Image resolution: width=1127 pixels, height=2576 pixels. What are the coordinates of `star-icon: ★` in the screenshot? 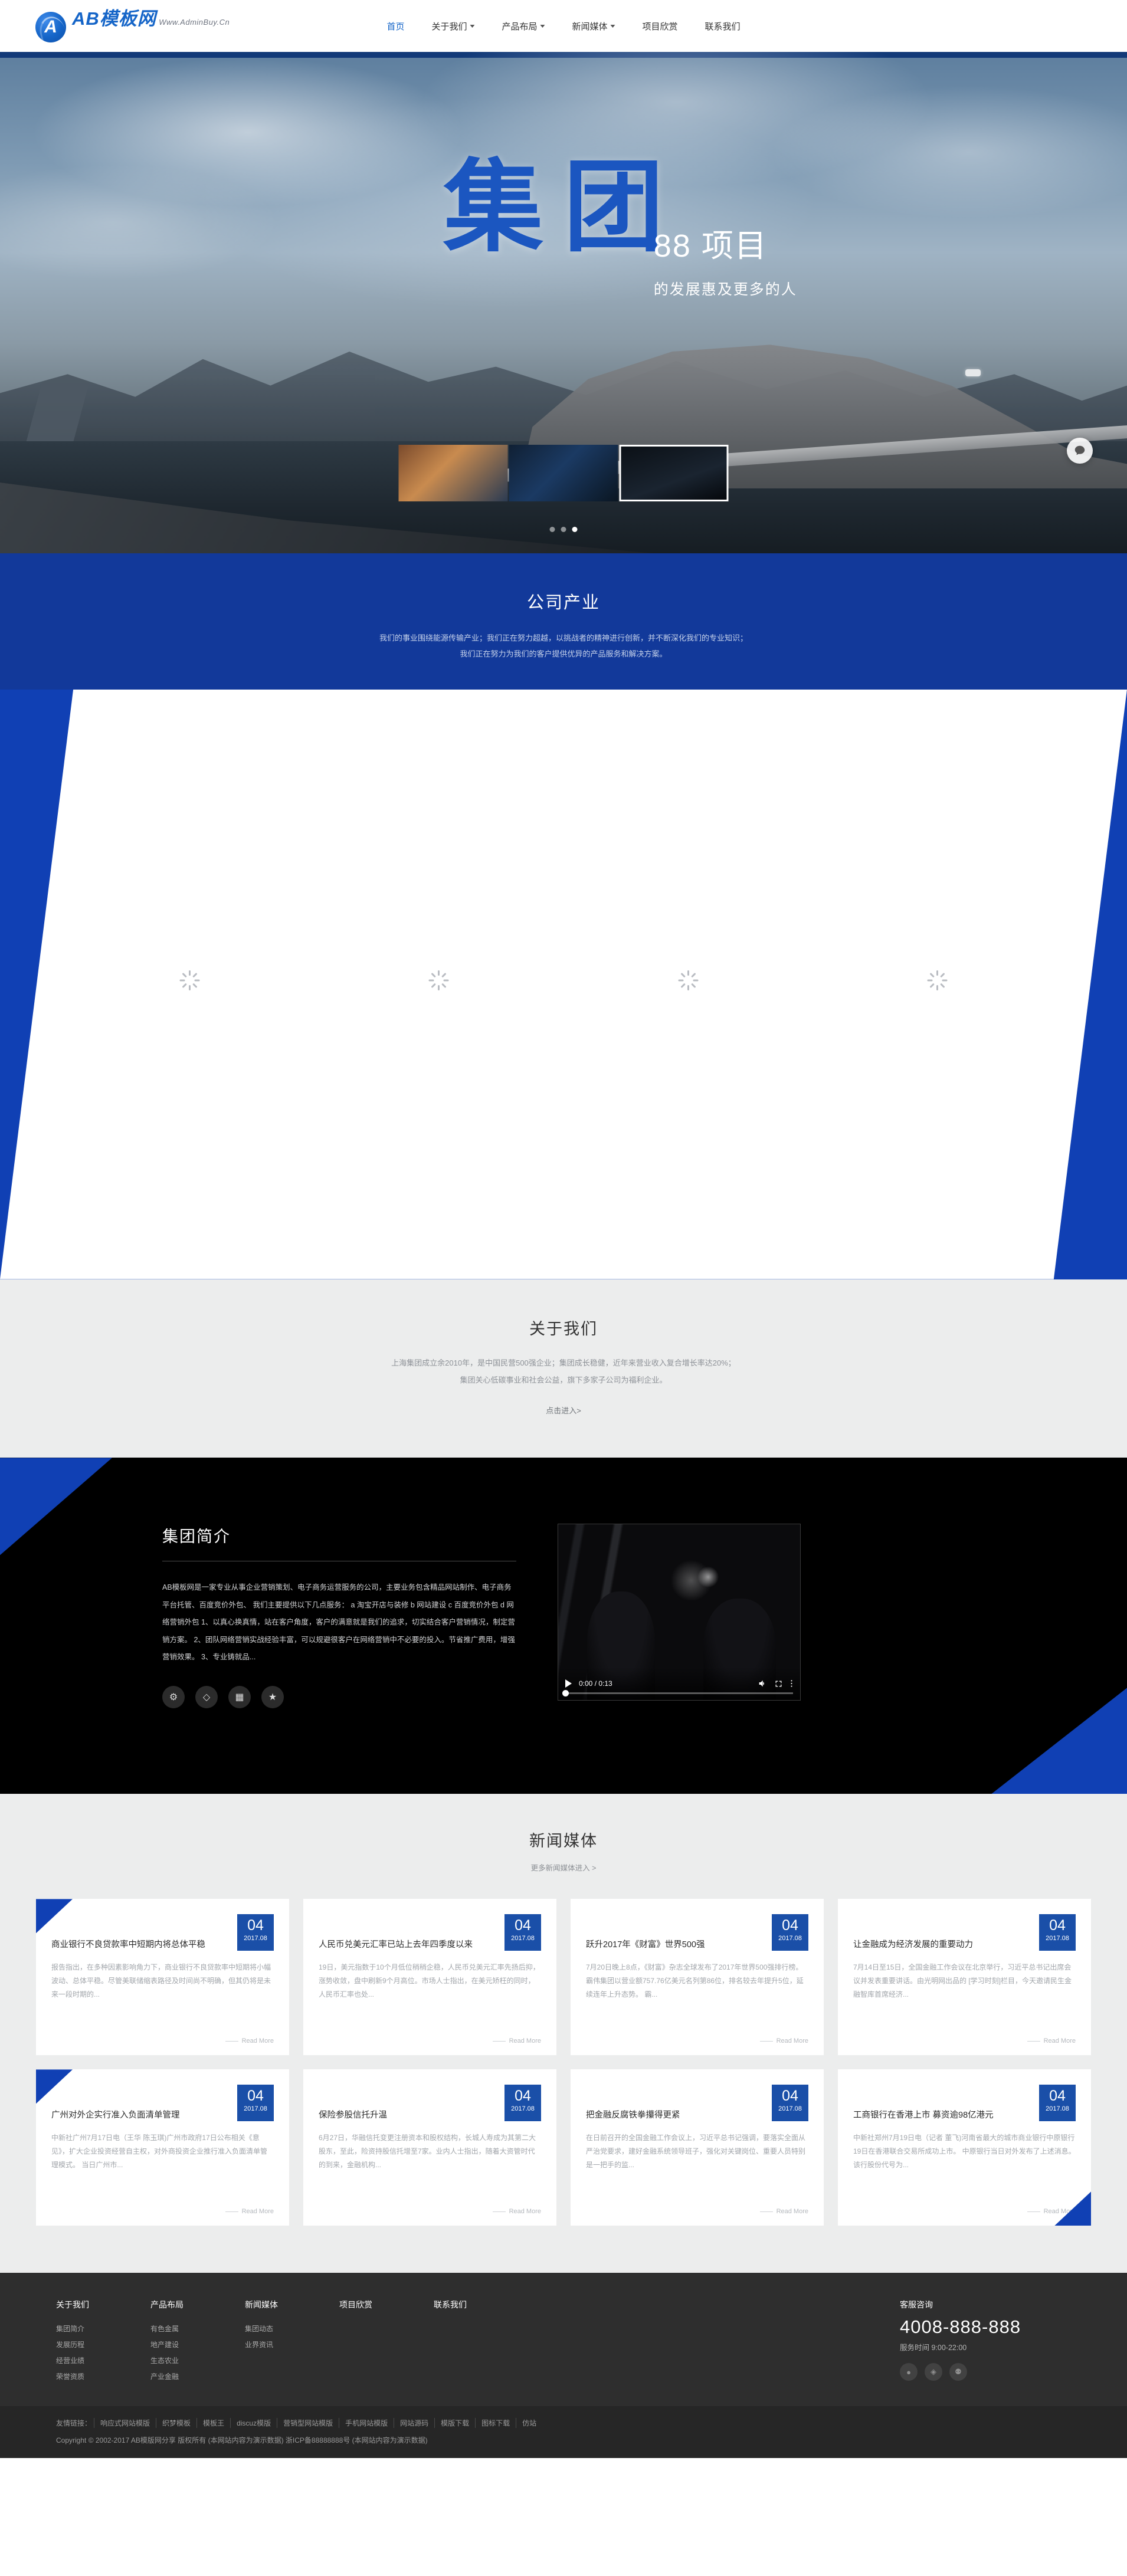 It's located at (272, 1697).